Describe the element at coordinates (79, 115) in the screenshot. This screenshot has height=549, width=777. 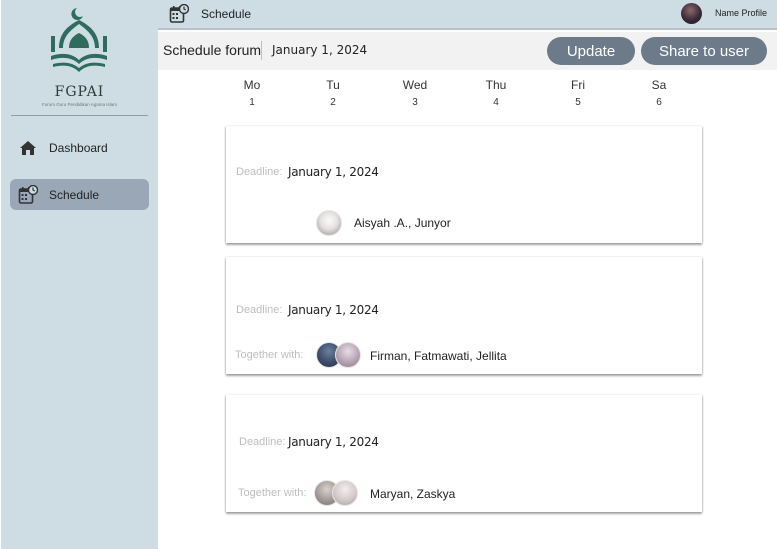
I see `sidebar-divider` at that location.